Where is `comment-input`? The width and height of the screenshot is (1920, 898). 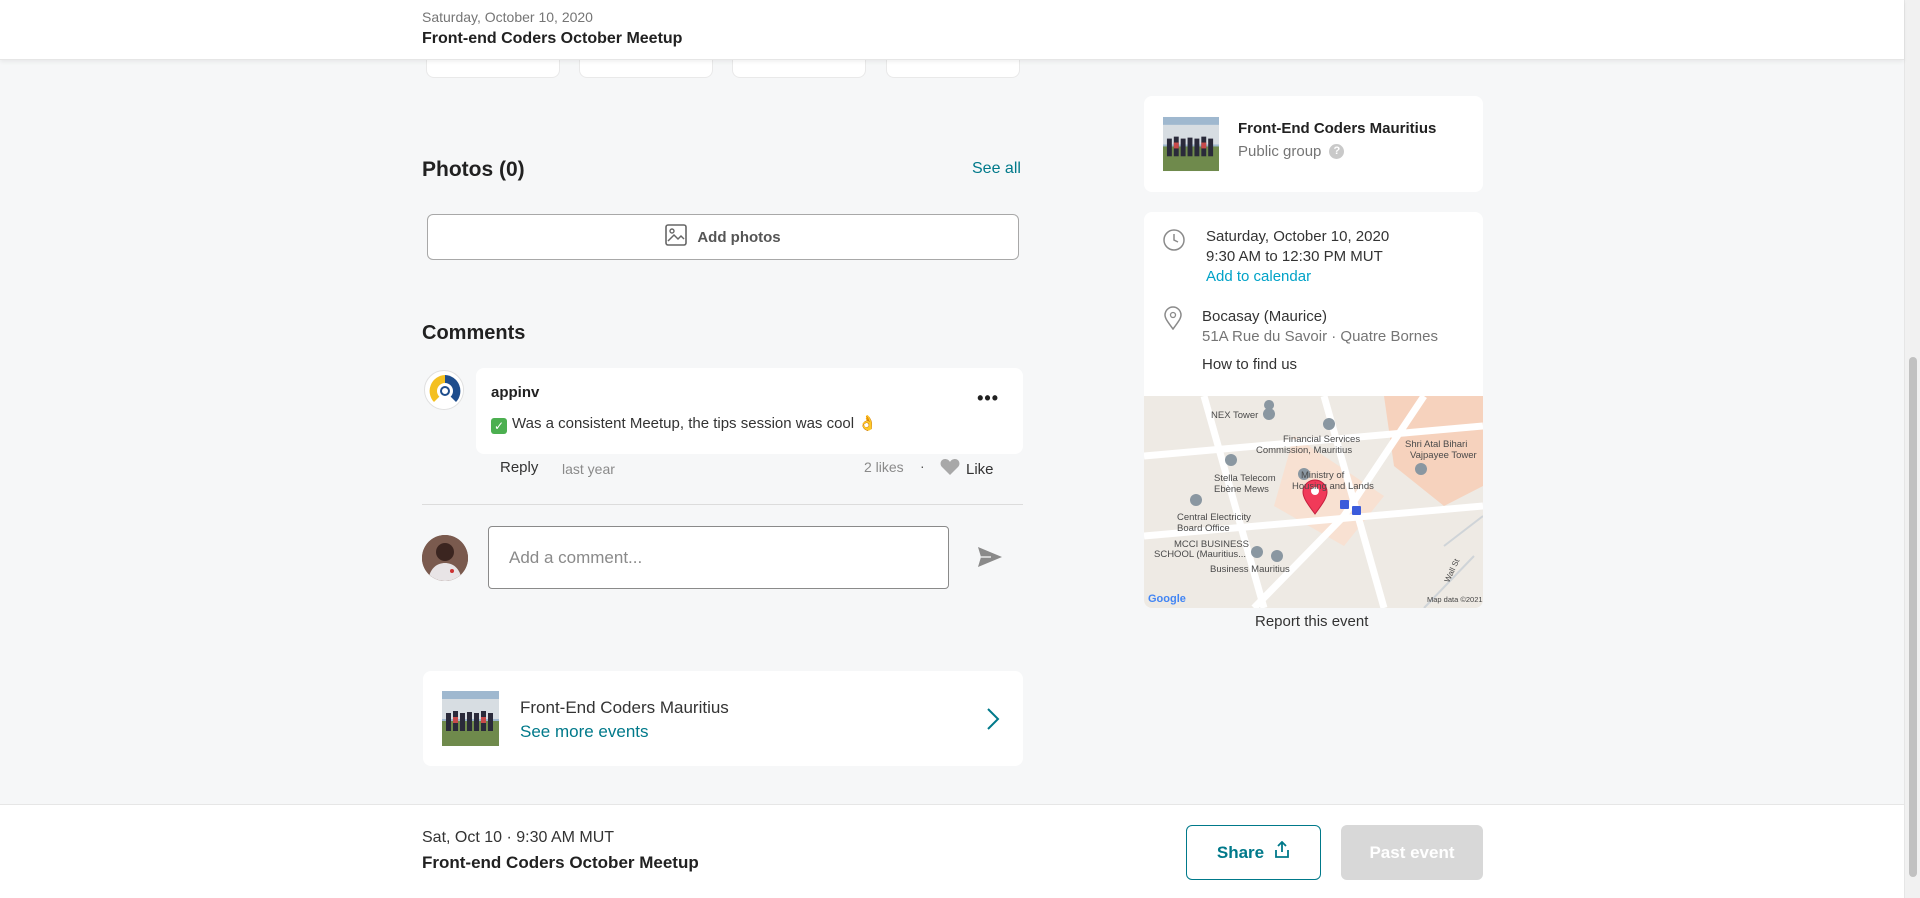
comment-input is located at coordinates (718, 557).